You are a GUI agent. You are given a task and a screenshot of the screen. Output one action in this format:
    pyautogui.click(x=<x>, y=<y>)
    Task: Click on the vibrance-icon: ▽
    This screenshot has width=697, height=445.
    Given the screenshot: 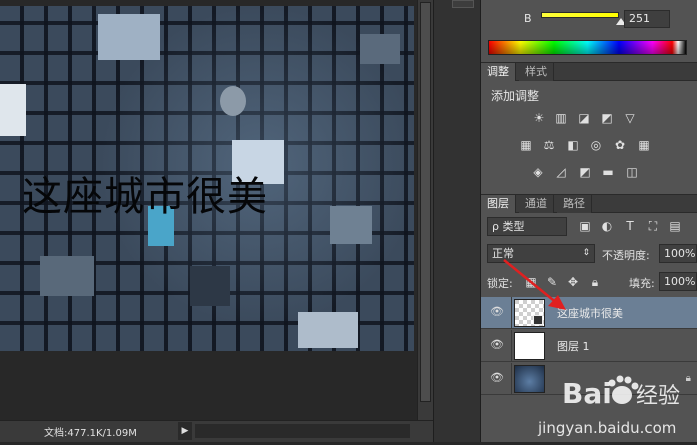 What is the action you would take?
    pyautogui.click(x=630, y=118)
    